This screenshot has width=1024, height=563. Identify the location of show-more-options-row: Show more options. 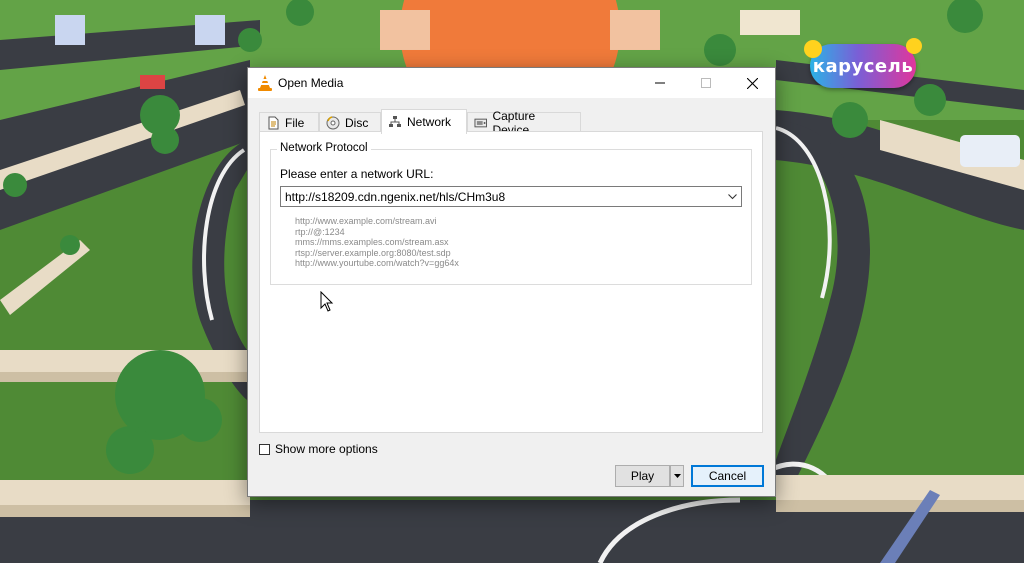
(318, 449).